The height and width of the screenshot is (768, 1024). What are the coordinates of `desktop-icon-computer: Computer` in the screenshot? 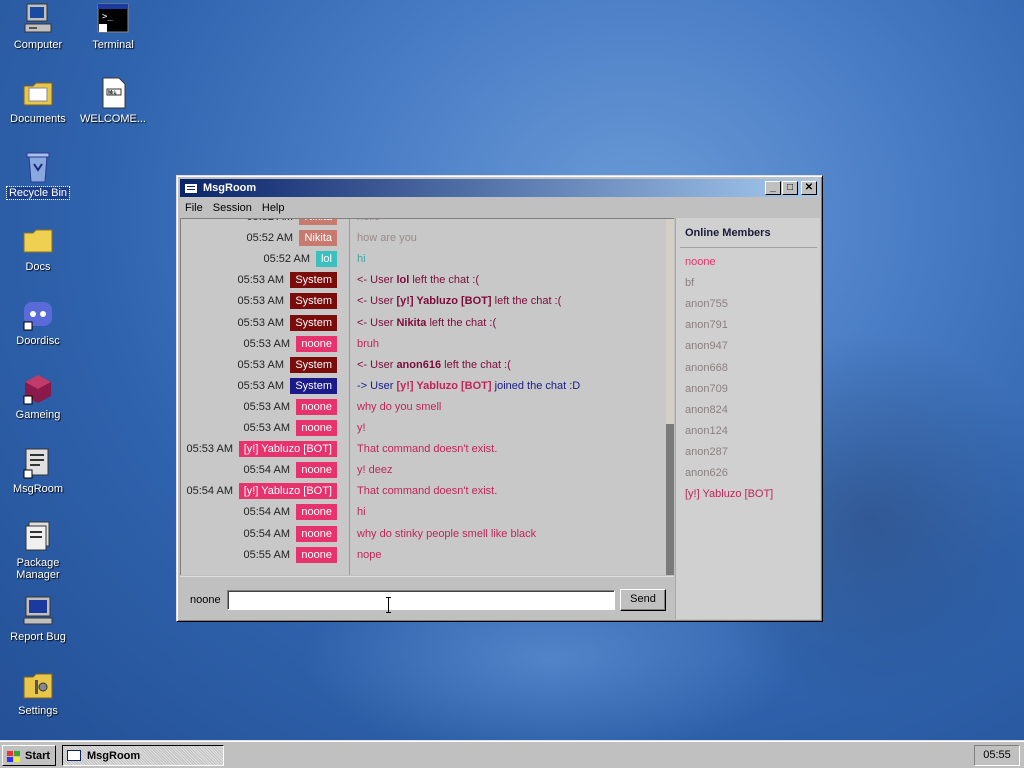 It's located at (38, 26).